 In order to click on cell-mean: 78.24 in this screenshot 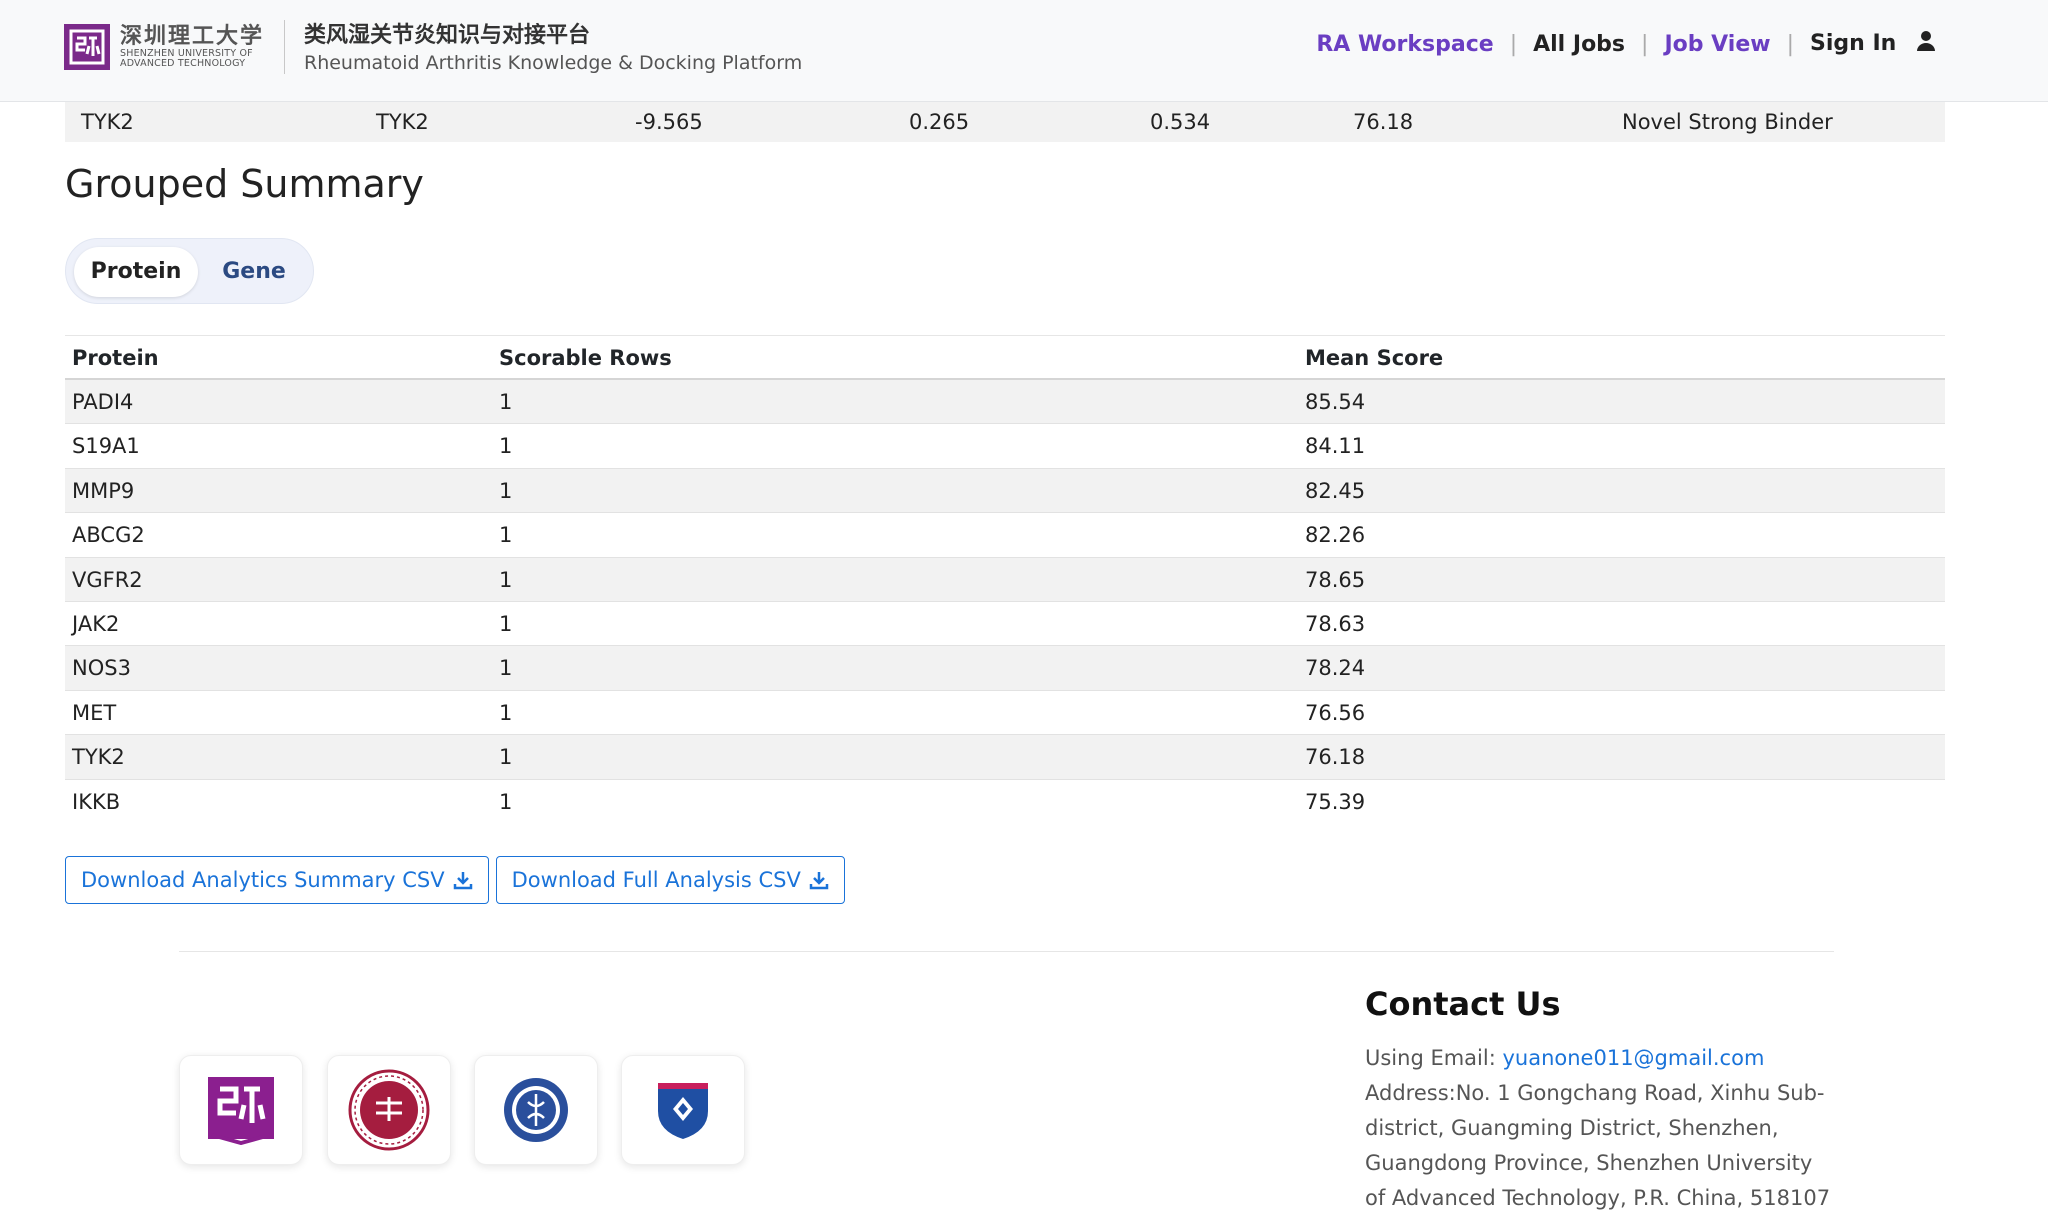, I will do `click(1335, 668)`.